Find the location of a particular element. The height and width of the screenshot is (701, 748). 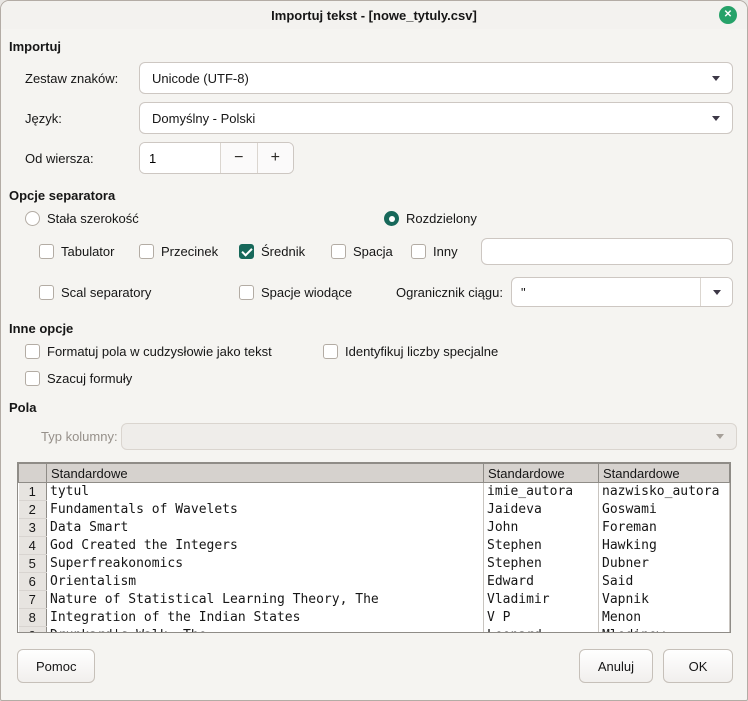

checkbox-space: Spacja is located at coordinates (371, 251).